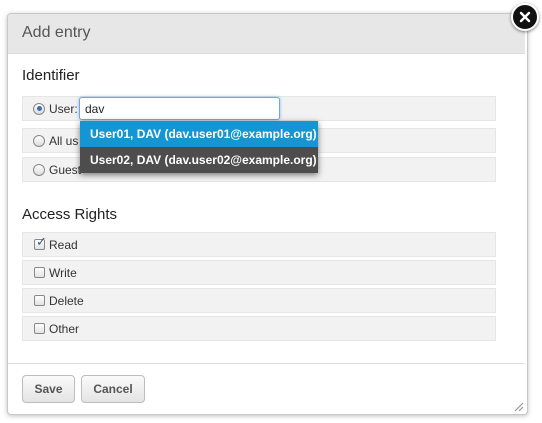  I want to click on delete-checkbox, so click(39, 300).